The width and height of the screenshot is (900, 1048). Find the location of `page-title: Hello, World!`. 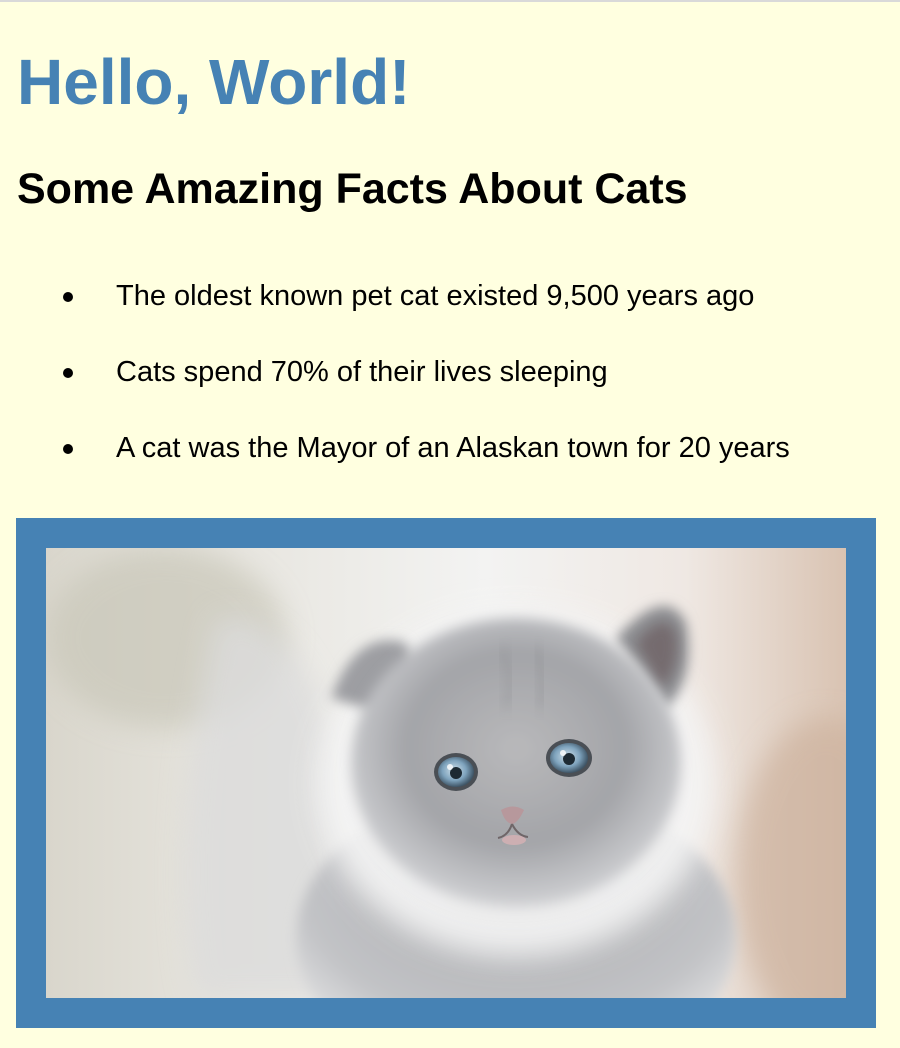

page-title: Hello, World! is located at coordinates (214, 82).